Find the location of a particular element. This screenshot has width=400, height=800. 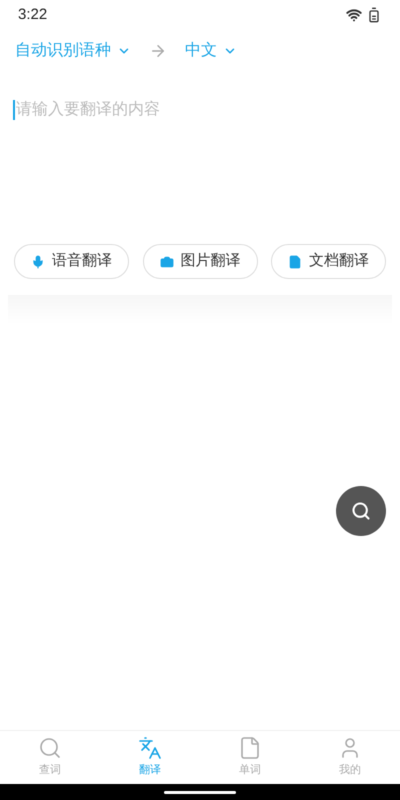

translate-mode-button: 语音翻译 is located at coordinates (71, 261).